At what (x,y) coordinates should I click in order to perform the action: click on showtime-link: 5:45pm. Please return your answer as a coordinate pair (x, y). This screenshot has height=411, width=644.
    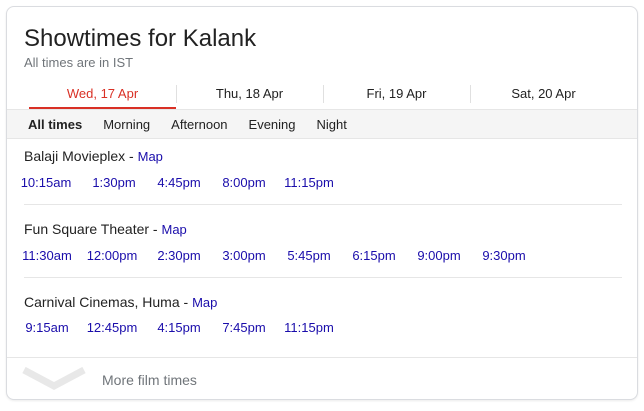
    Looking at the image, I should click on (309, 255).